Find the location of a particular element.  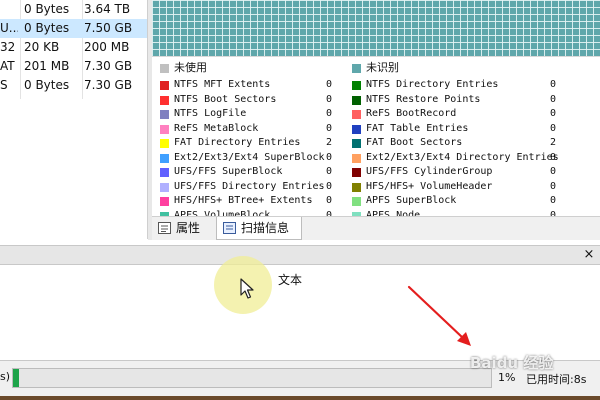

legend-label: 未识别 is located at coordinates (382, 67).